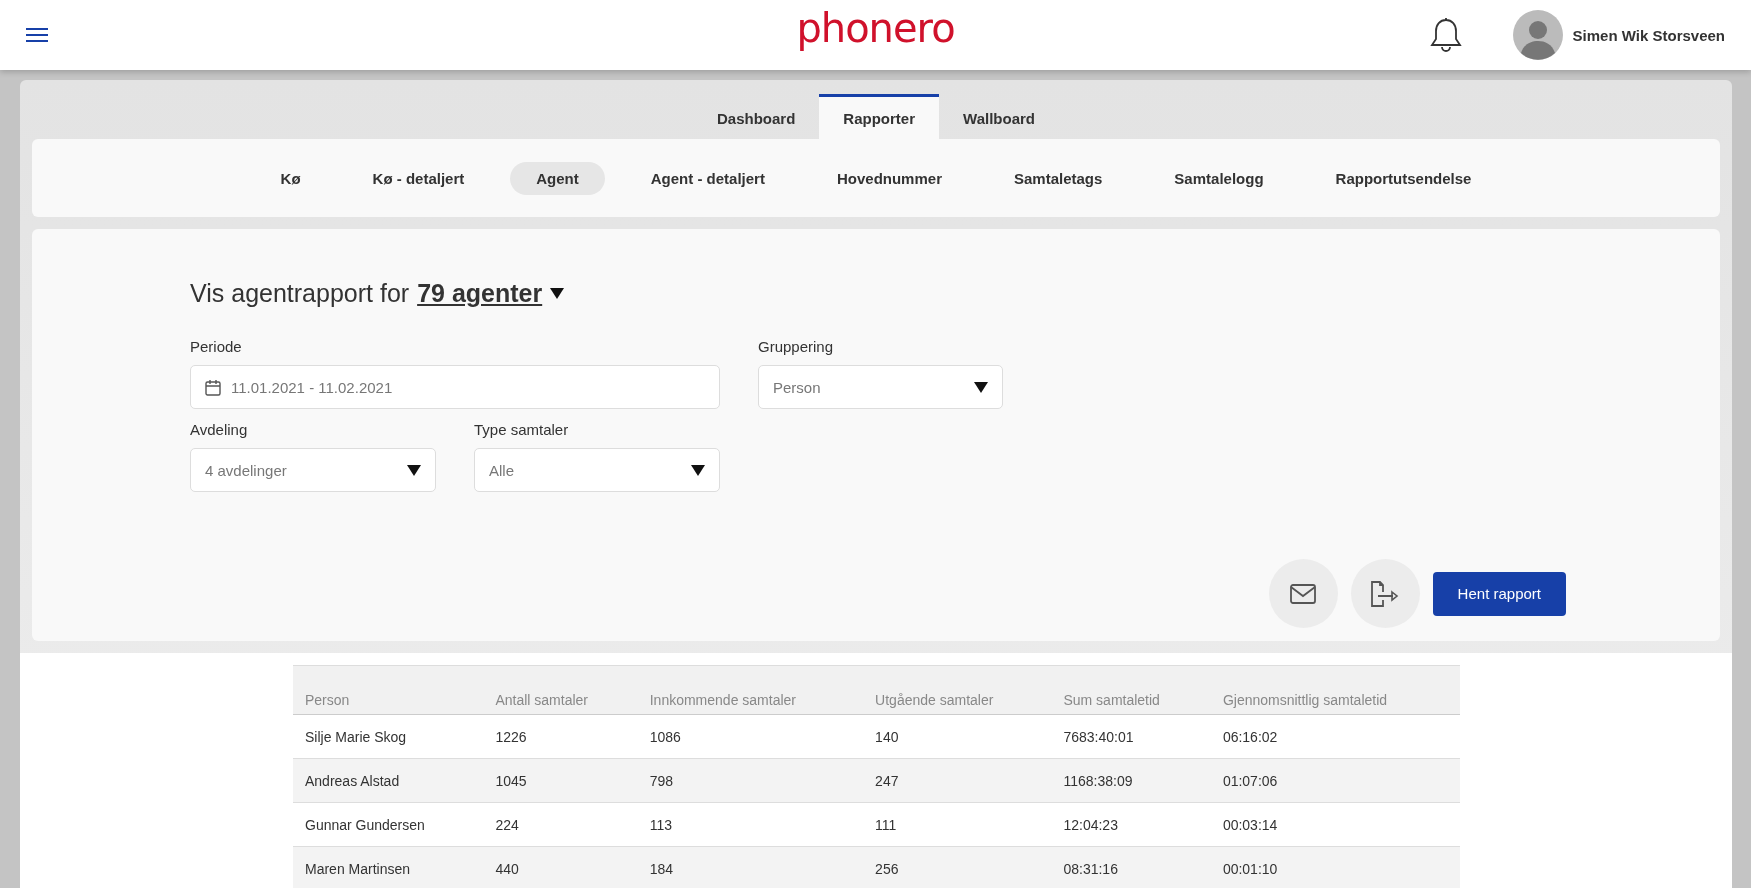  What do you see at coordinates (455, 387) in the screenshot?
I see `date-range-field: 11.01.2021 - 11.02.2021` at bounding box center [455, 387].